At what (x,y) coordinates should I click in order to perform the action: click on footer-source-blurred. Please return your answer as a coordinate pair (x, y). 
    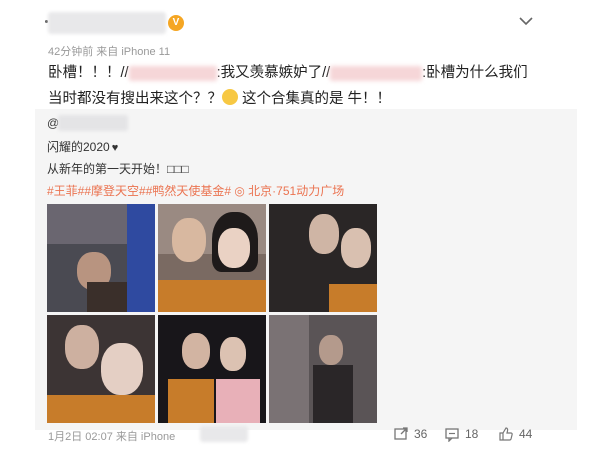
    Looking at the image, I should click on (224, 434).